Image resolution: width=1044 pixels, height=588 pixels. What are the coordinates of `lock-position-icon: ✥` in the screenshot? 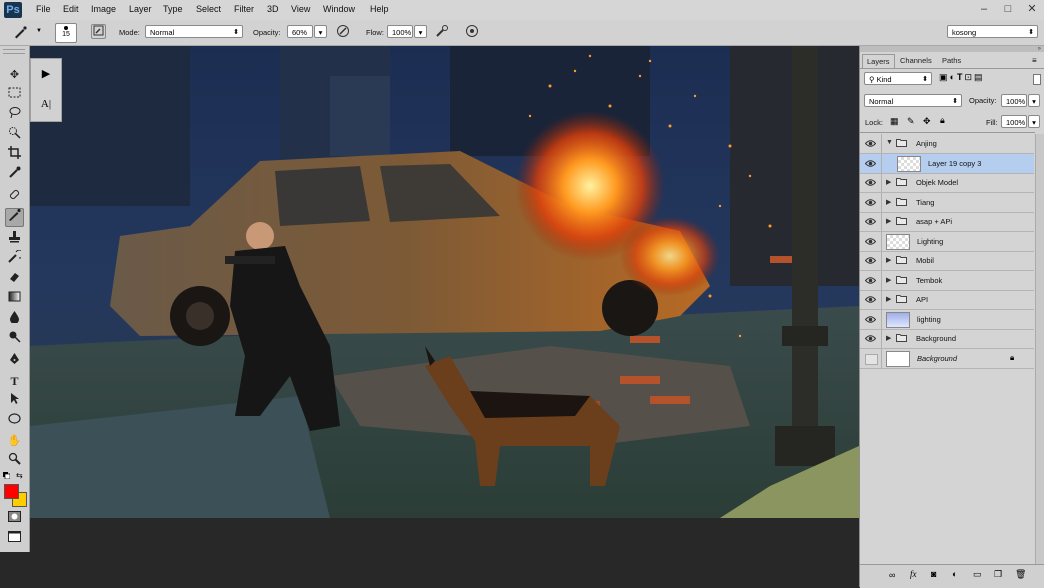 It's located at (927, 121).